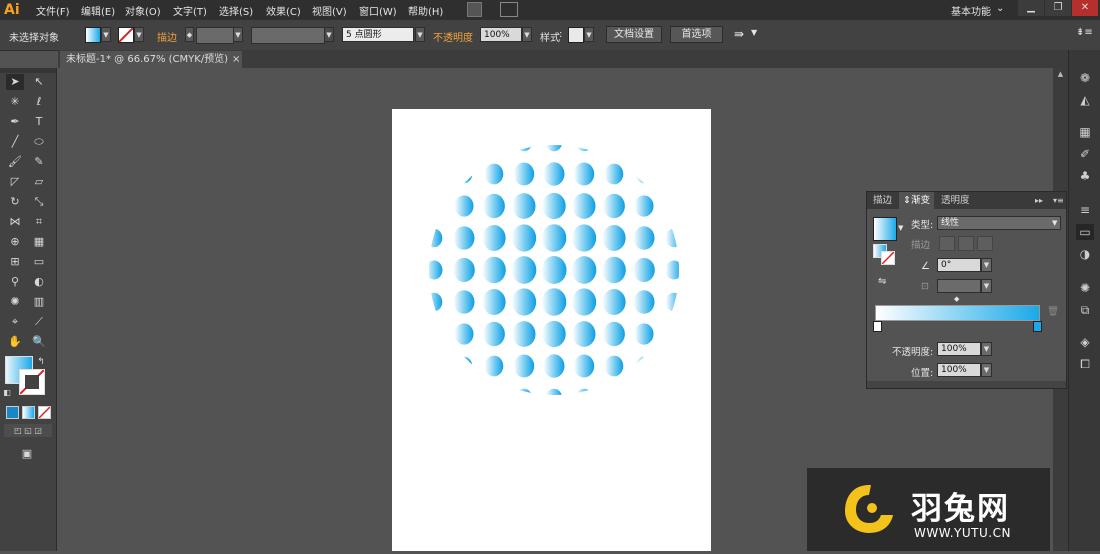 The width and height of the screenshot is (1100, 554). I want to click on direct-selection-tool-icon: ↖, so click(39, 82).